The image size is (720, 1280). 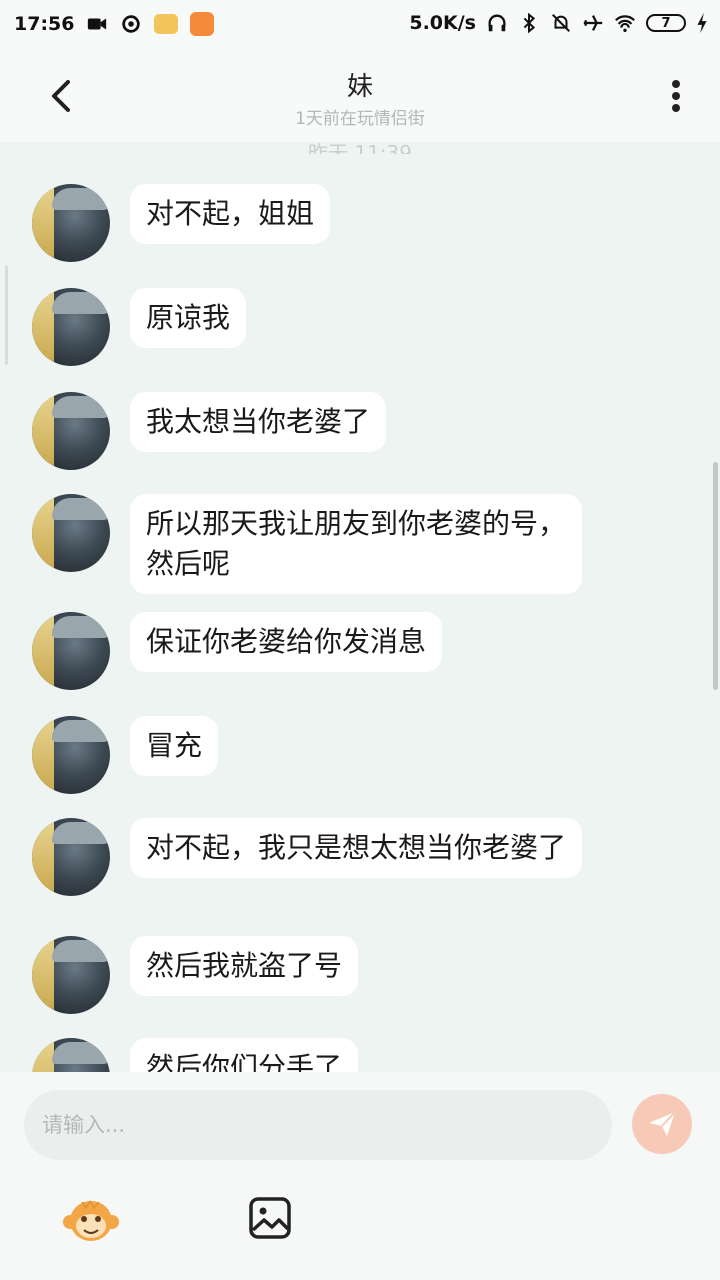 I want to click on message-item: 我太想当你老婆了, so click(x=209, y=431).